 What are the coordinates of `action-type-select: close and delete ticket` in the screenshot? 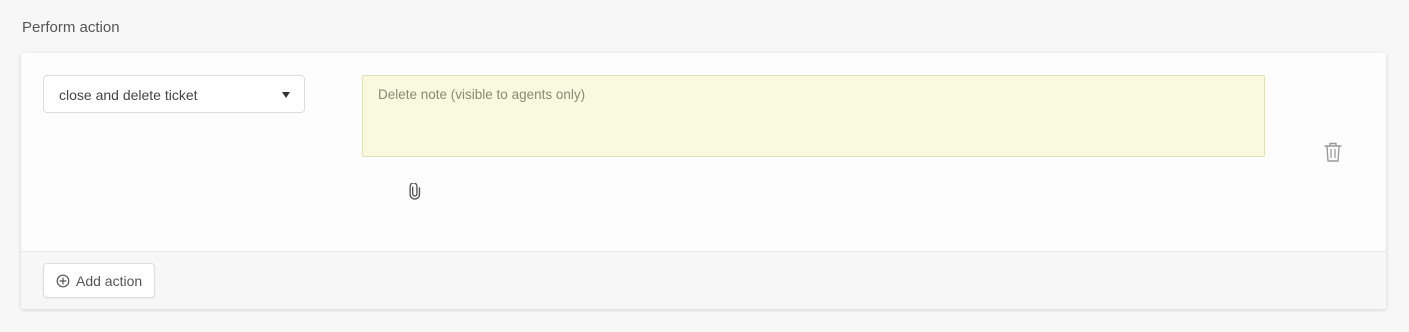 It's located at (174, 94).